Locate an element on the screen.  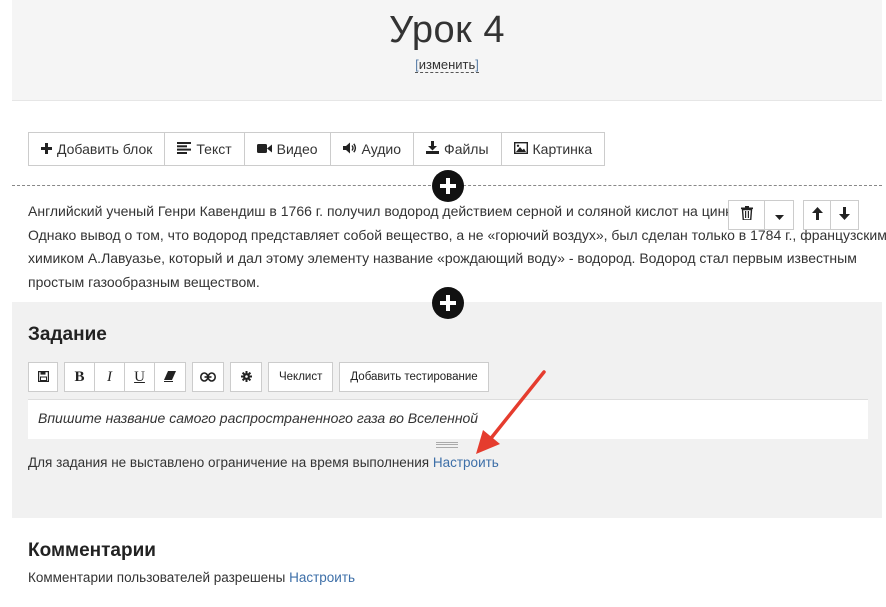
download-icon is located at coordinates (433, 149).